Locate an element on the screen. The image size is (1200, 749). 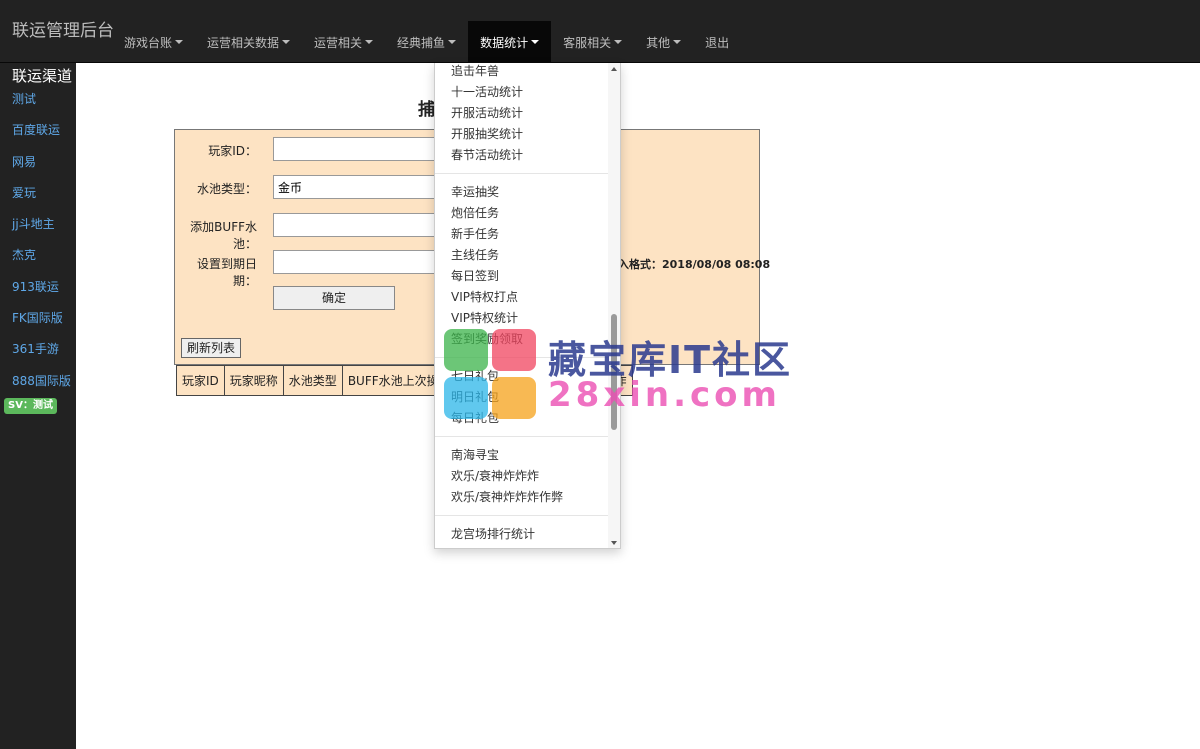
sidebar-item-2: 网易 is located at coordinates (41, 169).